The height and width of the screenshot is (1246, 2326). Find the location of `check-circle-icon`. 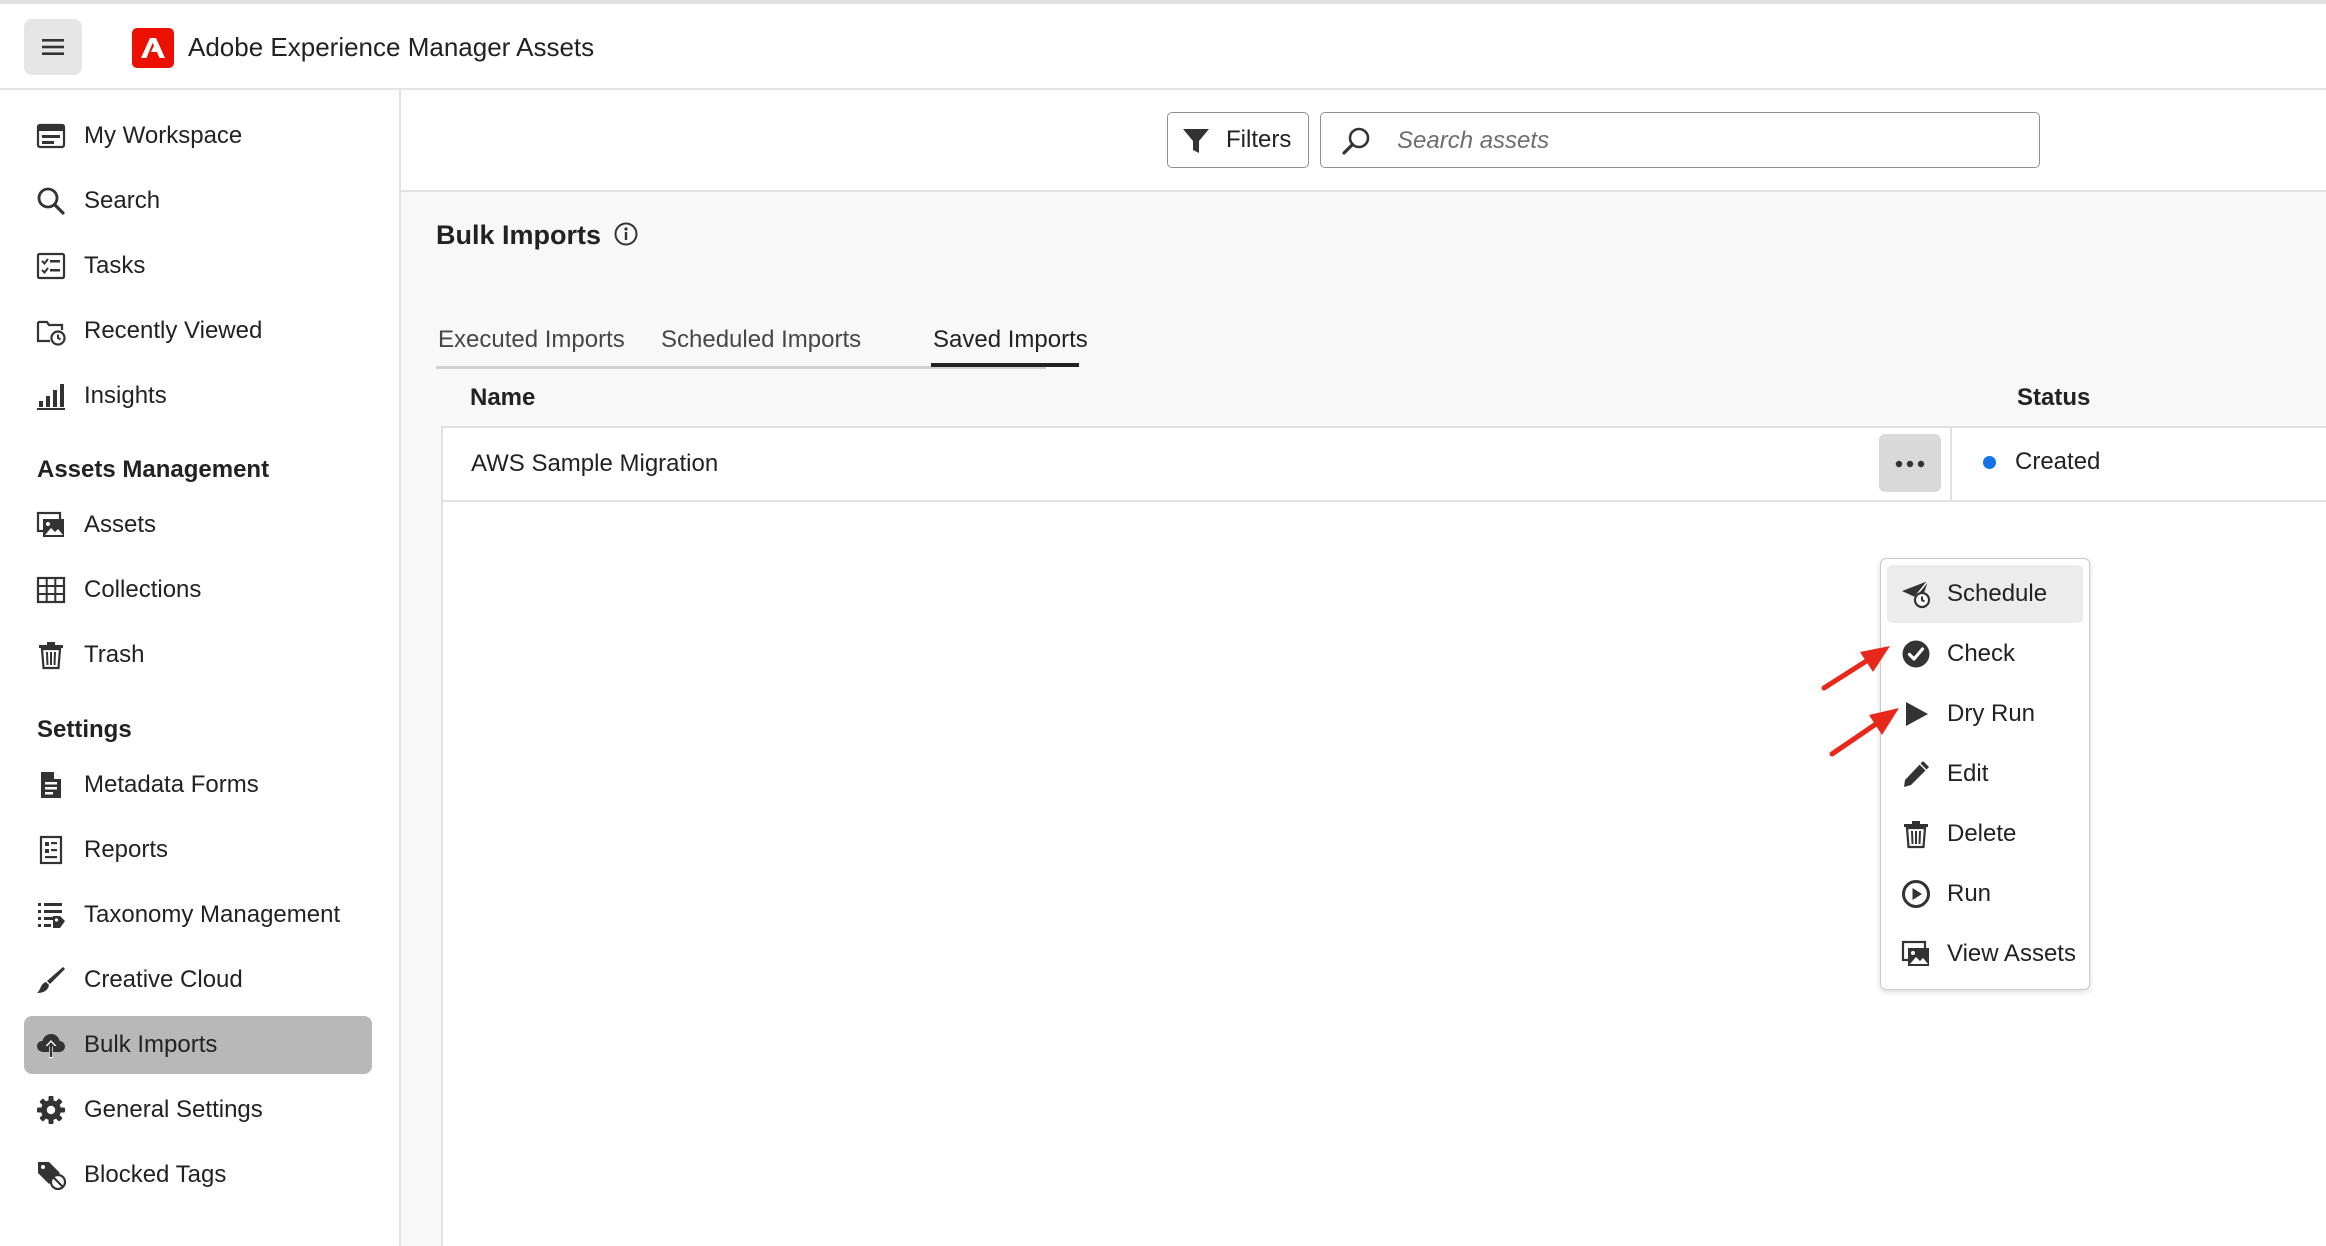

check-circle-icon is located at coordinates (1916, 654).